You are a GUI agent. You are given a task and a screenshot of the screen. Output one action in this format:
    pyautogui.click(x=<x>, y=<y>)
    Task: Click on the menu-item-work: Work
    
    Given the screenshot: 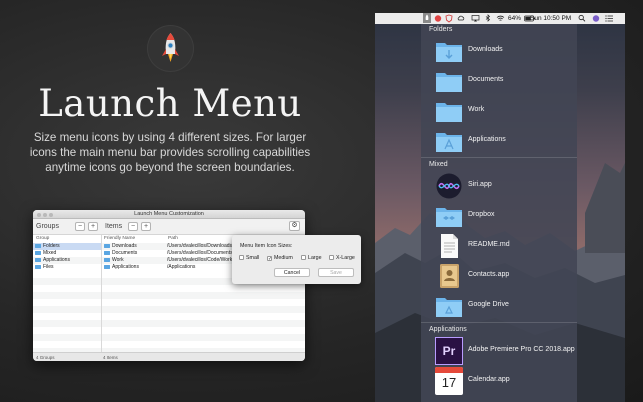 What is the action you would take?
    pyautogui.click(x=505, y=111)
    